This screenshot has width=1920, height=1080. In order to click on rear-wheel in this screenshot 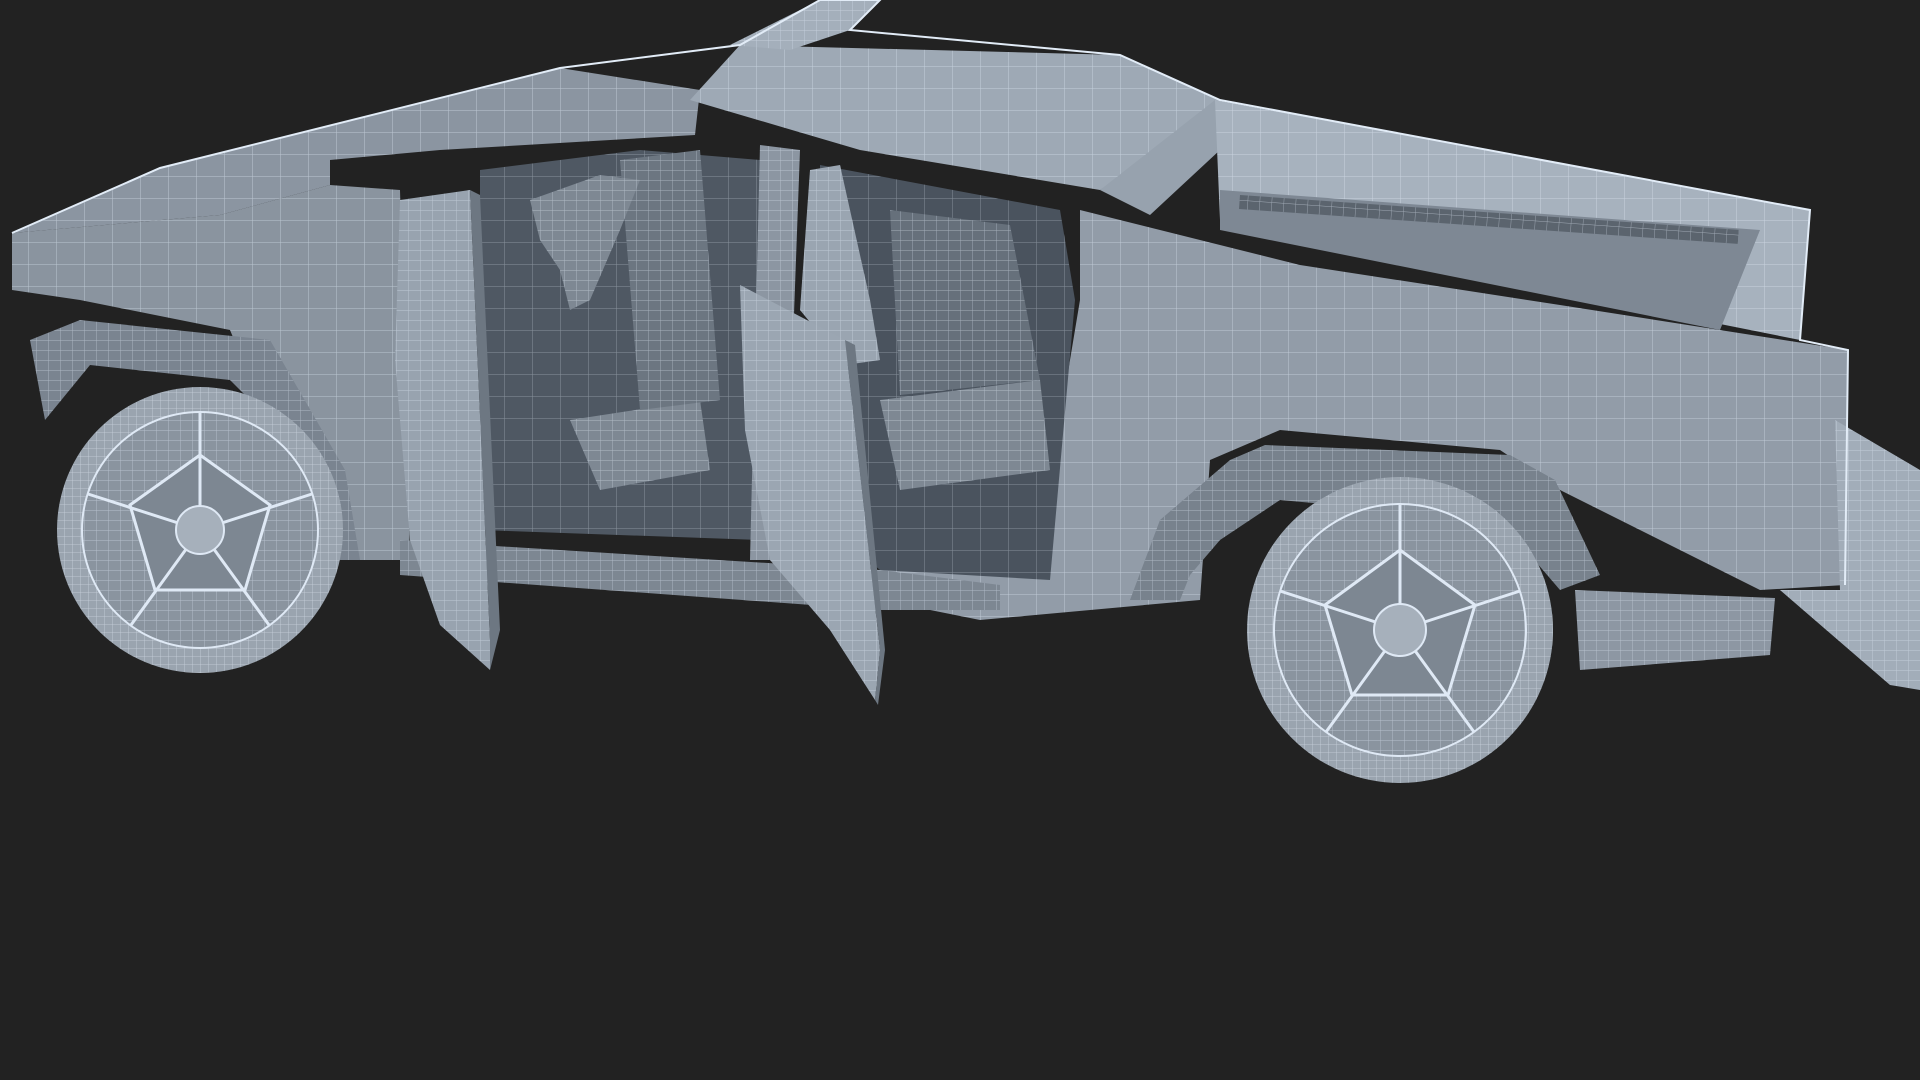, I will do `click(1400, 630)`.